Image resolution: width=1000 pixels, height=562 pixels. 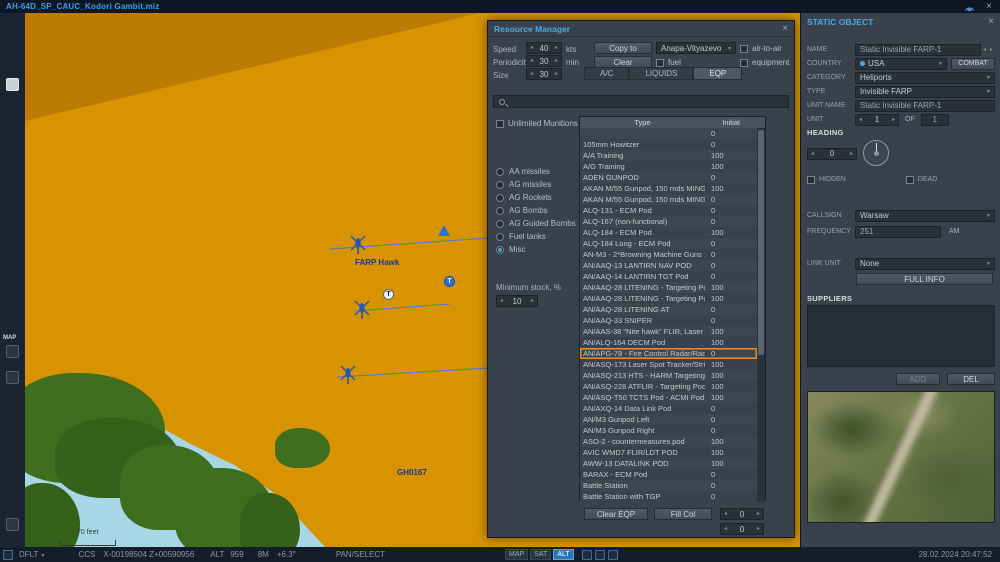 What do you see at coordinates (668, 243) in the screenshot?
I see `equipment-row: ALQ-184 Long - ECM Pod 0` at bounding box center [668, 243].